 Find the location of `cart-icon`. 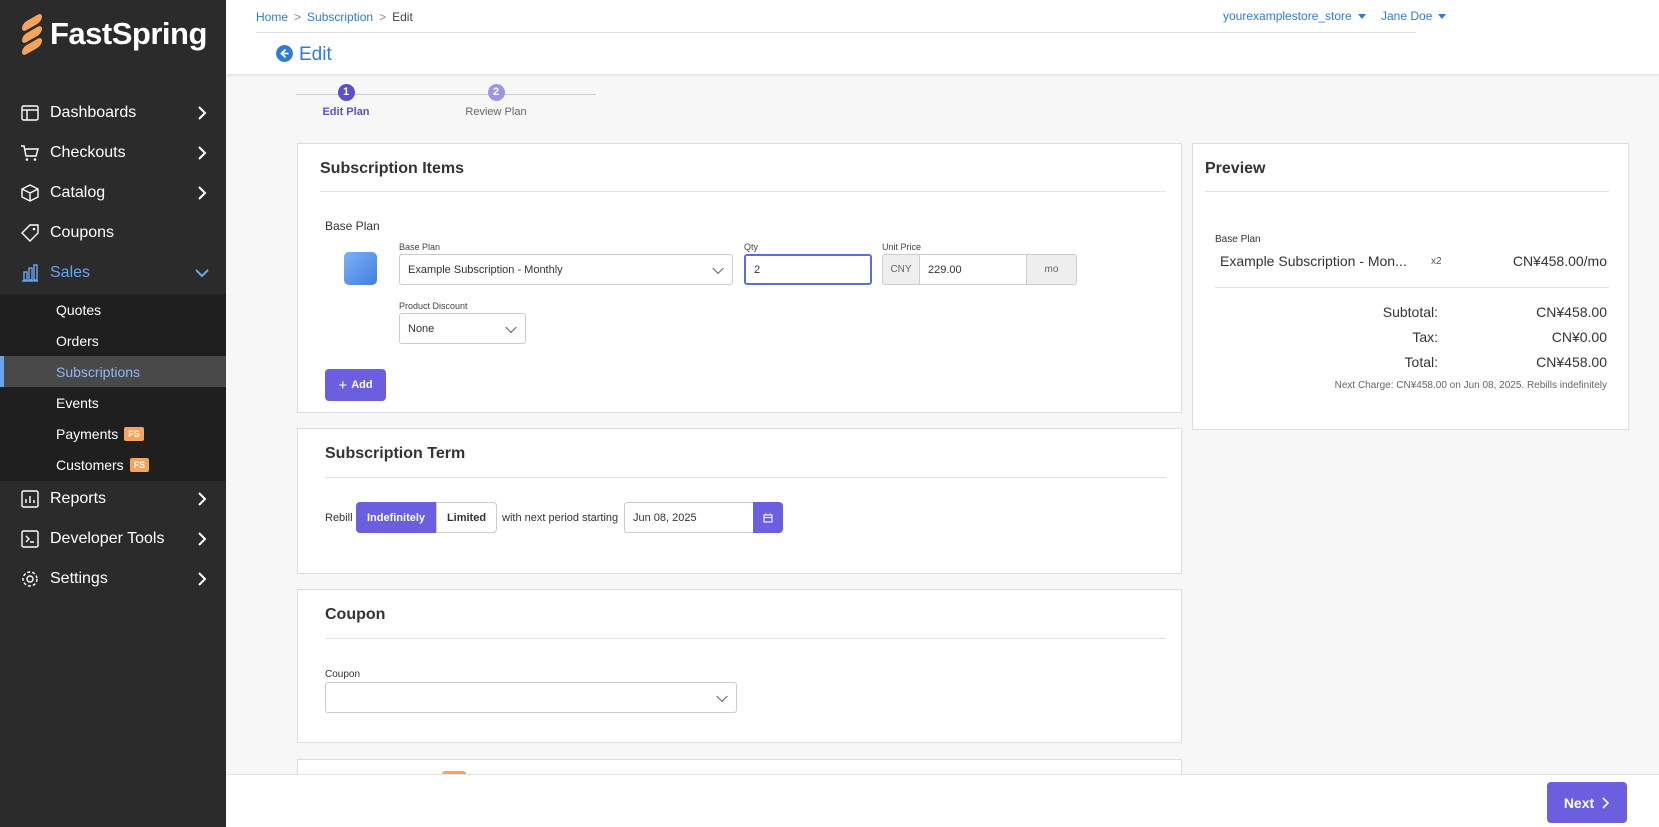

cart-icon is located at coordinates (30, 153).